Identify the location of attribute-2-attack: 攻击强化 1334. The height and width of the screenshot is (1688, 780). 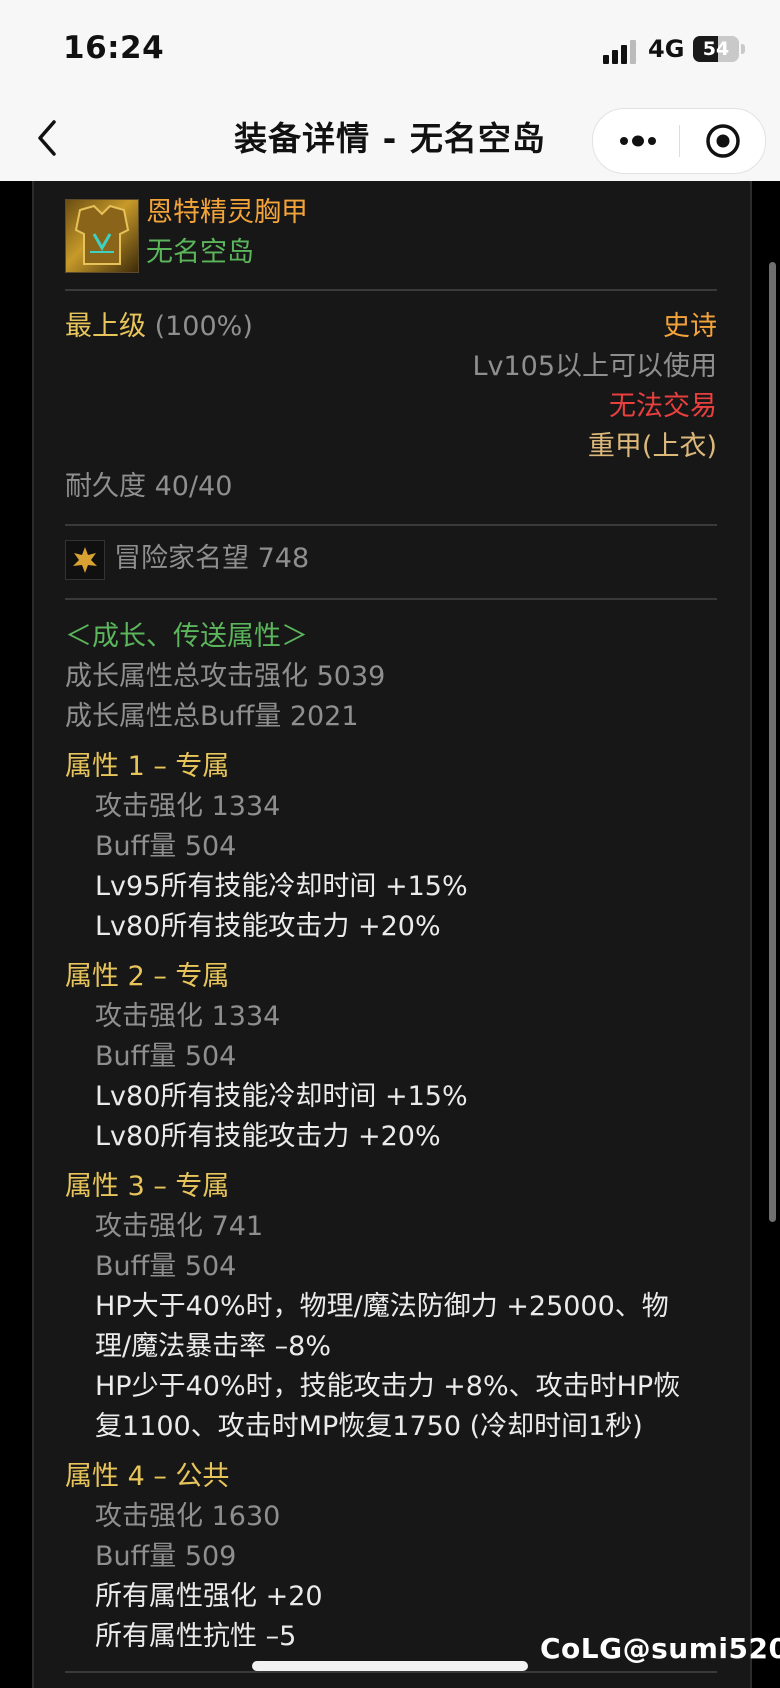
(188, 1016).